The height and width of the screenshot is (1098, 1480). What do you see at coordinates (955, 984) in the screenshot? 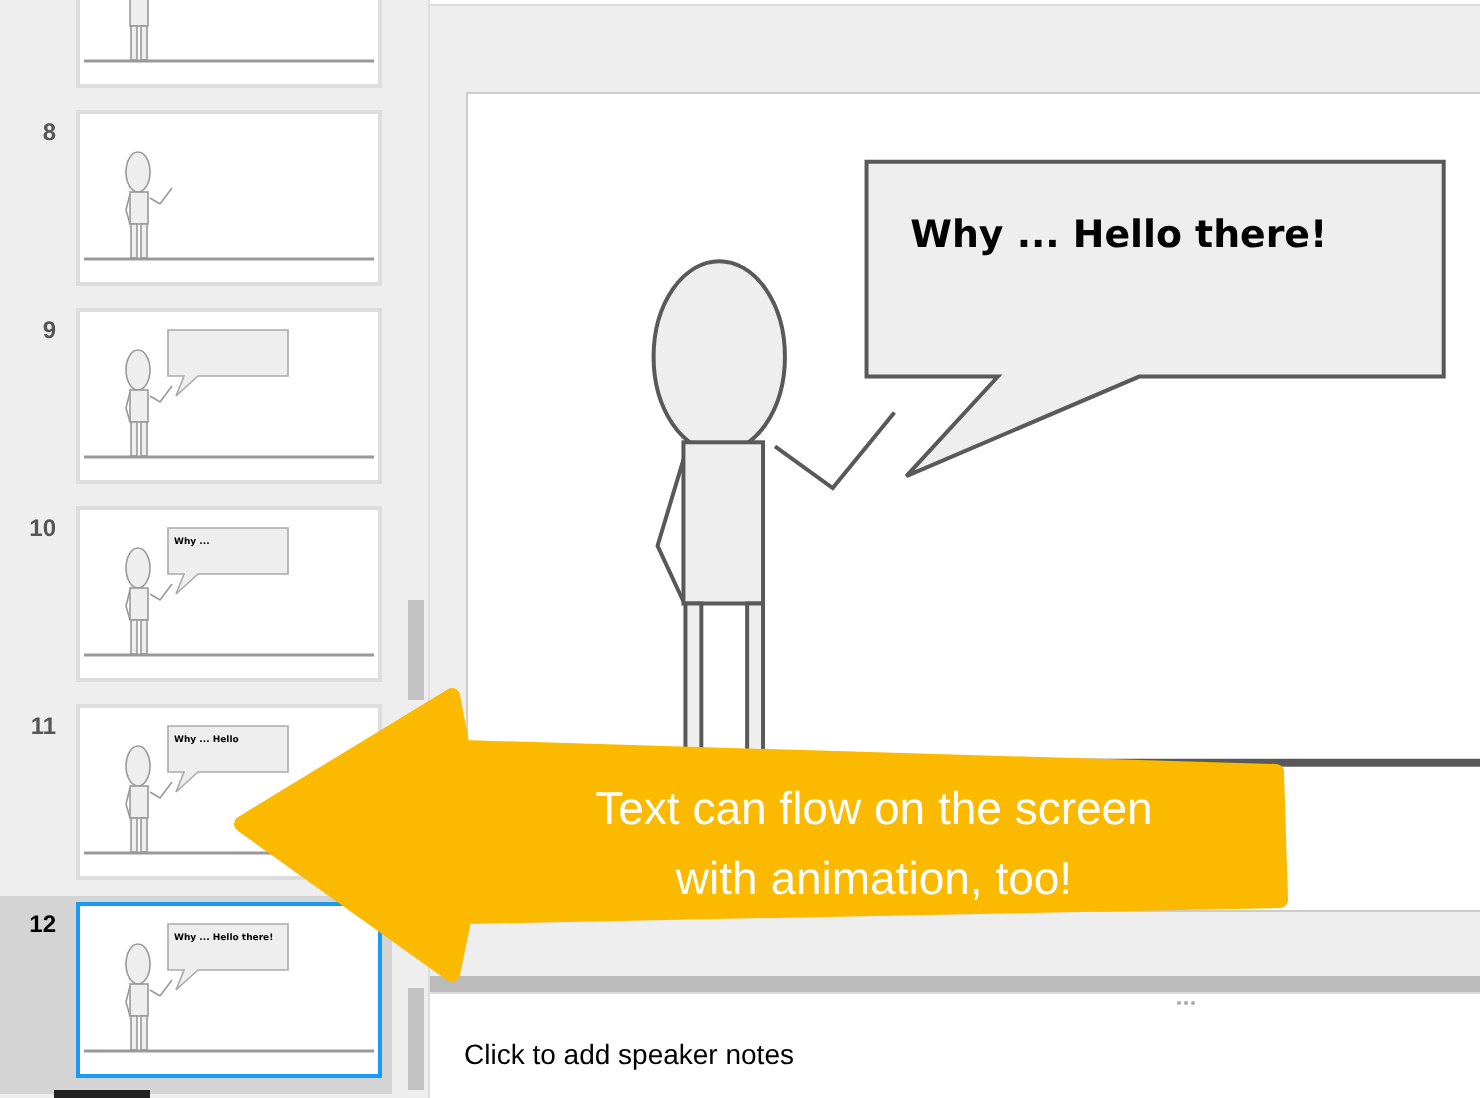
I see `horizontal-scrollbar` at bounding box center [955, 984].